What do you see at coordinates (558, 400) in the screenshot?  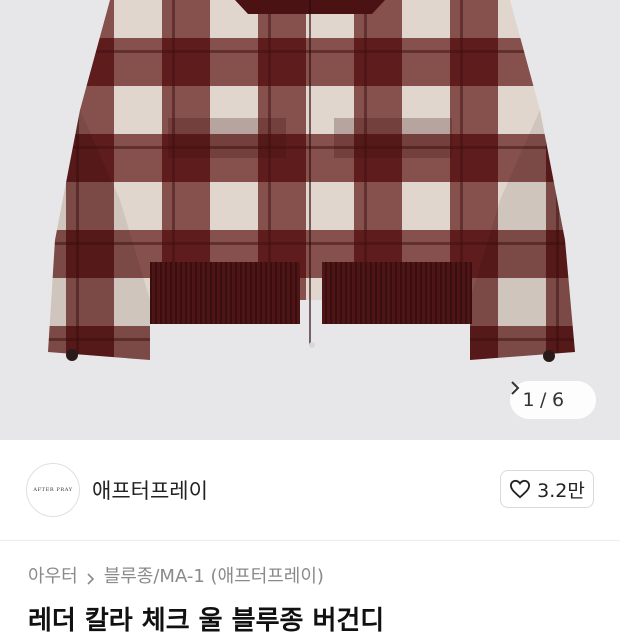 I see `pager-total: 6` at bounding box center [558, 400].